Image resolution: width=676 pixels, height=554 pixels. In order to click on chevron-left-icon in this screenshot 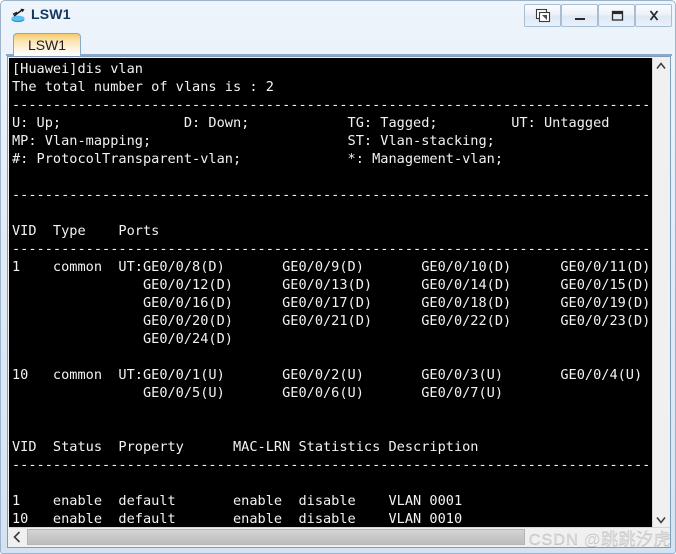, I will do `click(17, 537)`.